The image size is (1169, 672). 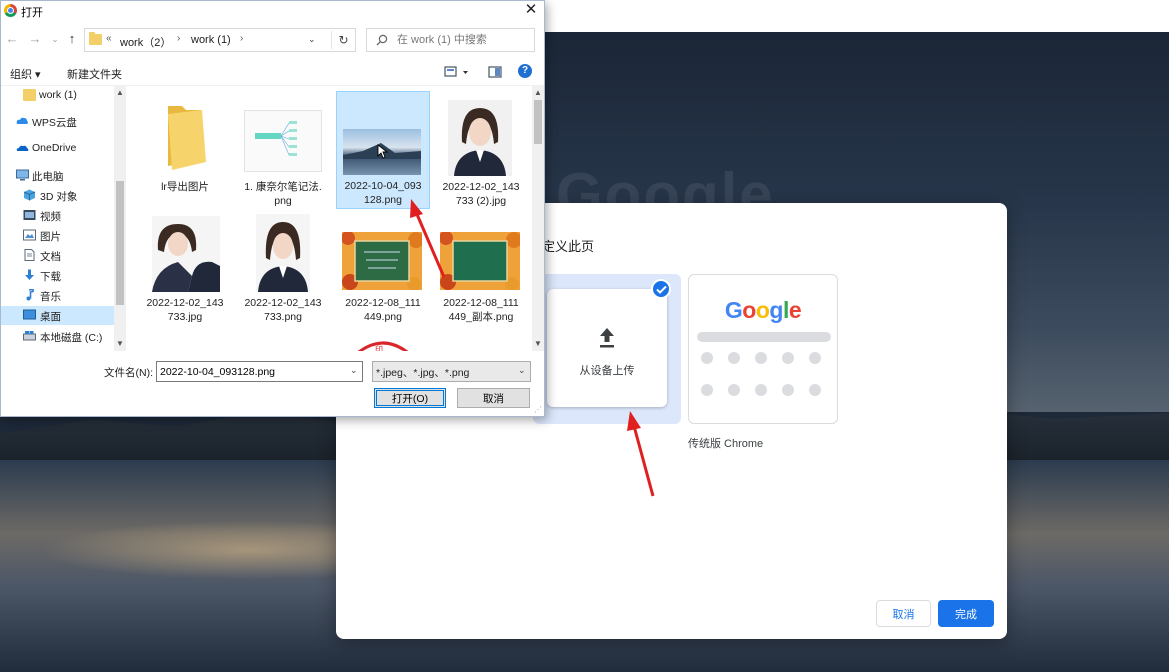 What do you see at coordinates (607, 338) in the screenshot?
I see `upload-icon` at bounding box center [607, 338].